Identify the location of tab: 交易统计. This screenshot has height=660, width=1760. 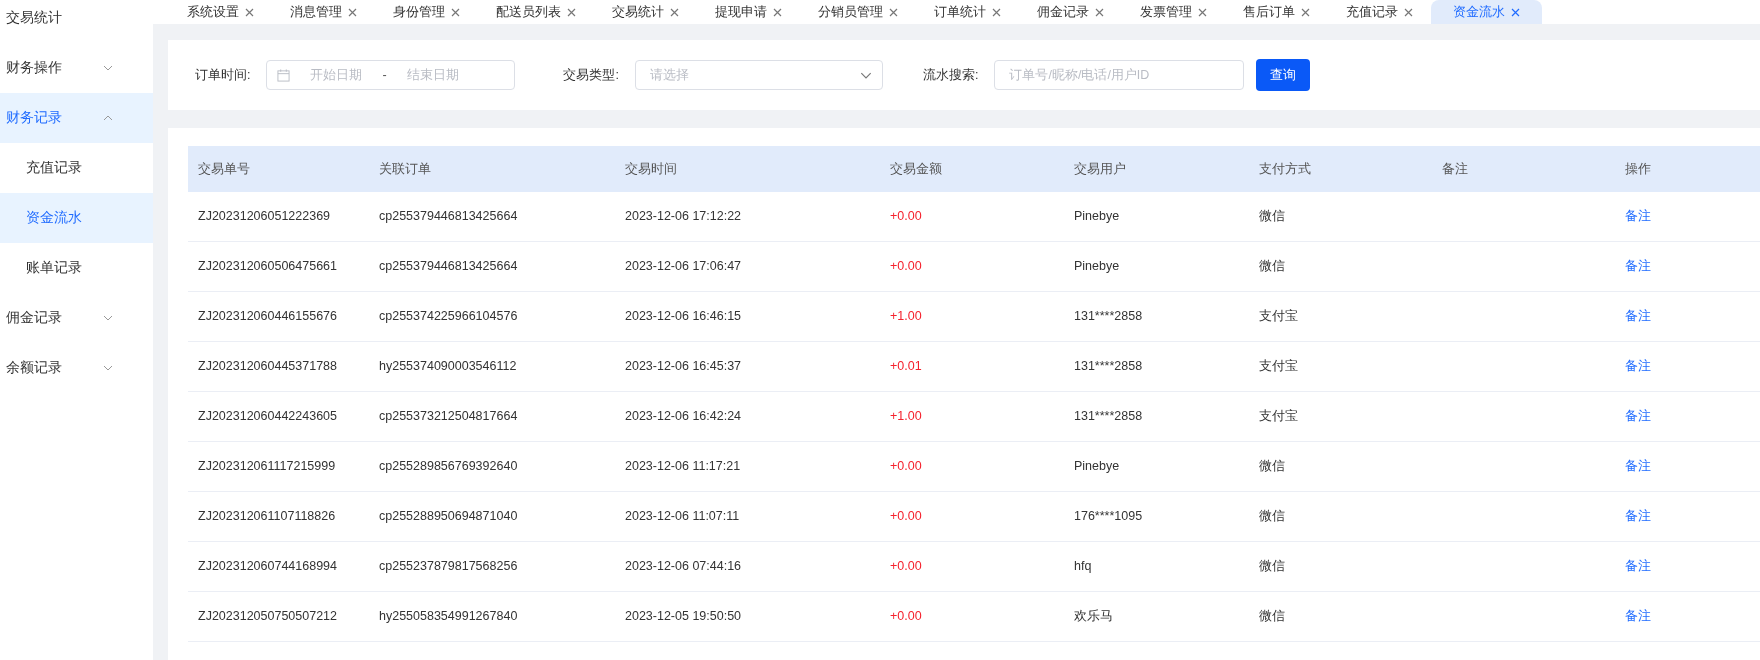
(645, 12).